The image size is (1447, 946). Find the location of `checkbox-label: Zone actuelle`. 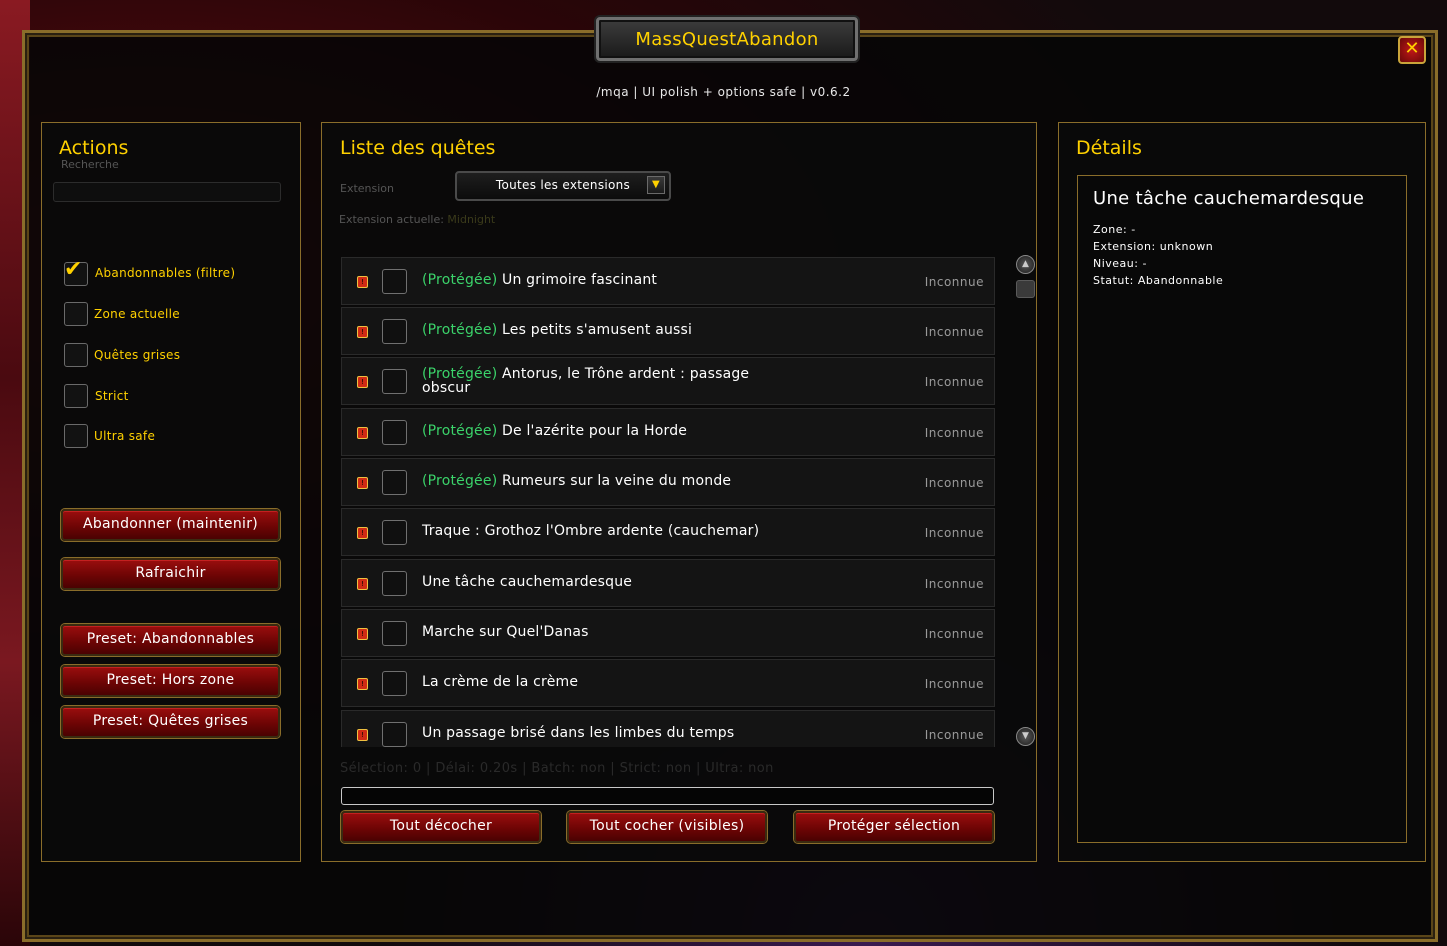

checkbox-label: Zone actuelle is located at coordinates (137, 314).